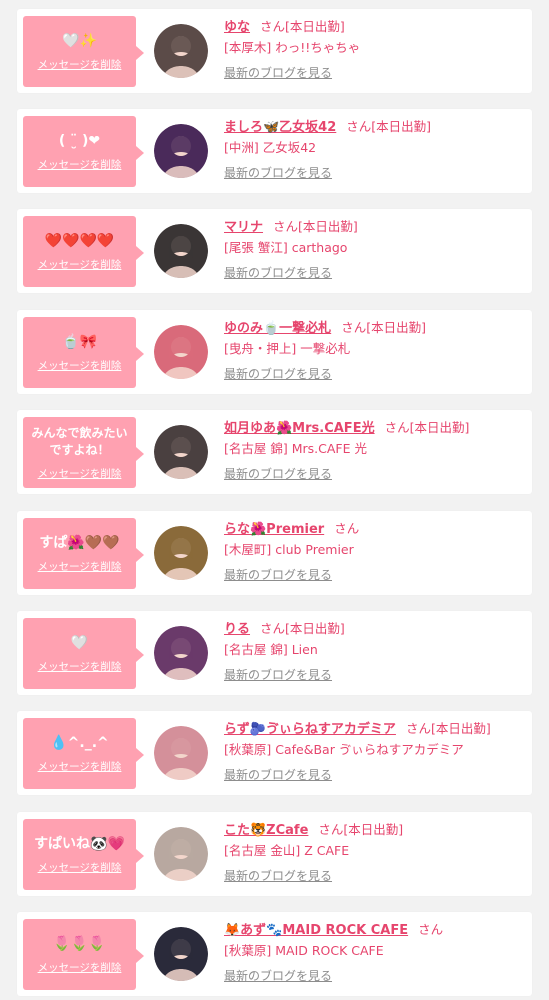  What do you see at coordinates (79, 40) in the screenshot?
I see `message-text: 🤍✨` at bounding box center [79, 40].